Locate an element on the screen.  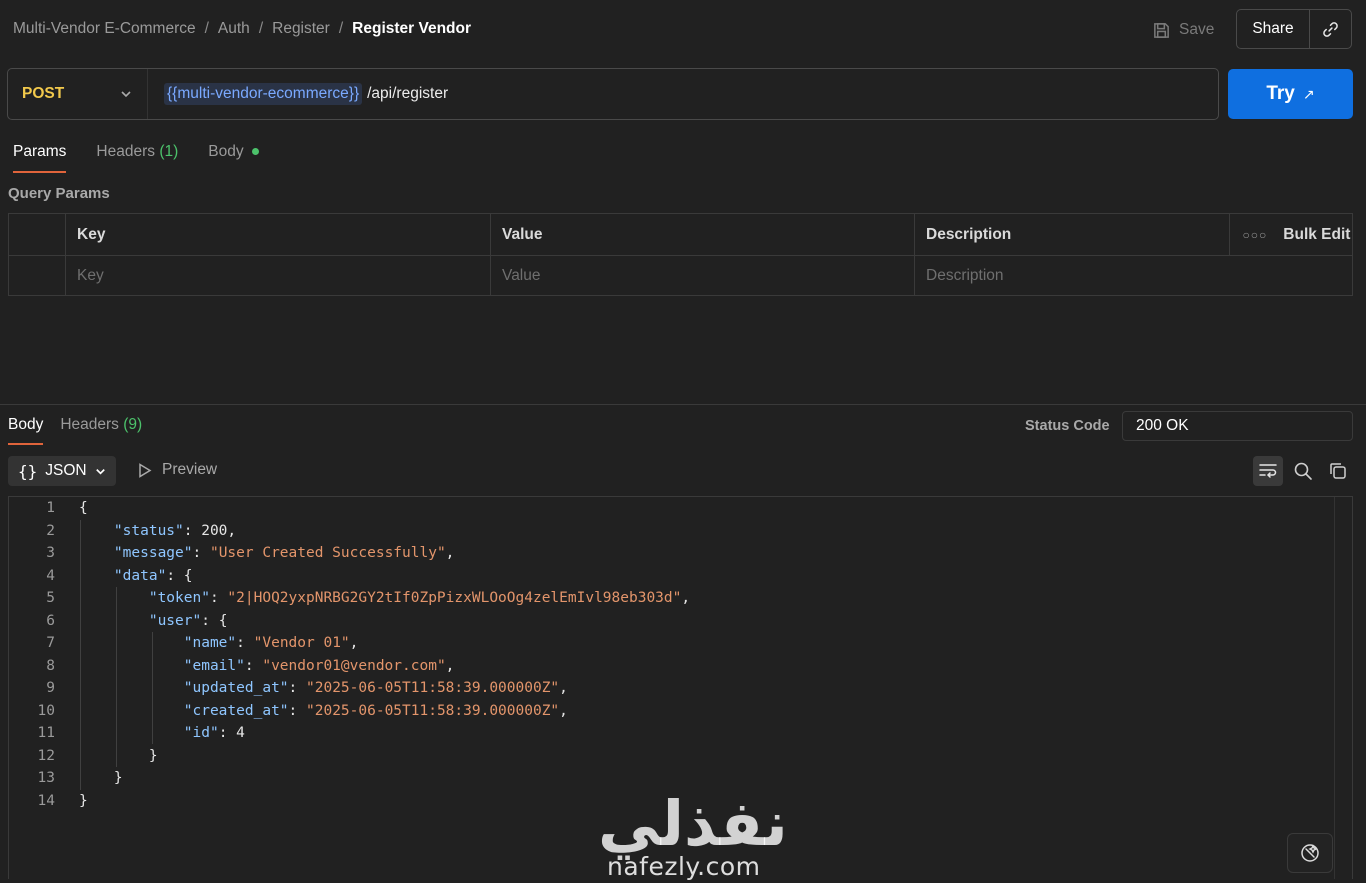
table-row: Key Value Description is located at coordinates (680, 275).